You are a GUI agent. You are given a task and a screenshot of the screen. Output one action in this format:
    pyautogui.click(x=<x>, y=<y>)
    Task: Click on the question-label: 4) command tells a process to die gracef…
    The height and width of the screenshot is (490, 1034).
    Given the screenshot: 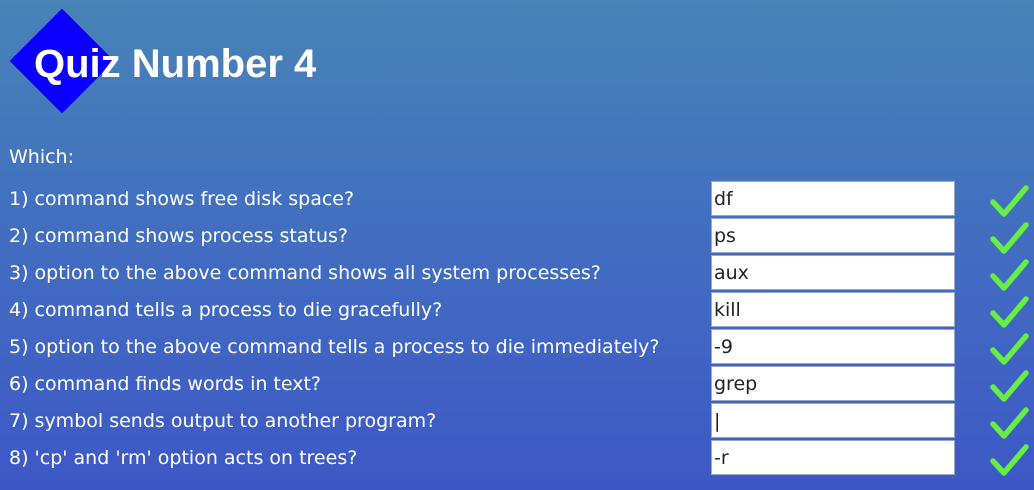 What is the action you would take?
    pyautogui.click(x=226, y=310)
    